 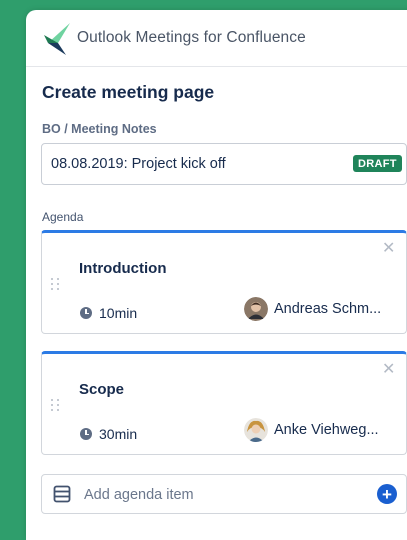 I want to click on meeting-title-field: 08.08.2019: Project kick off DRAFT, so click(x=224, y=164).